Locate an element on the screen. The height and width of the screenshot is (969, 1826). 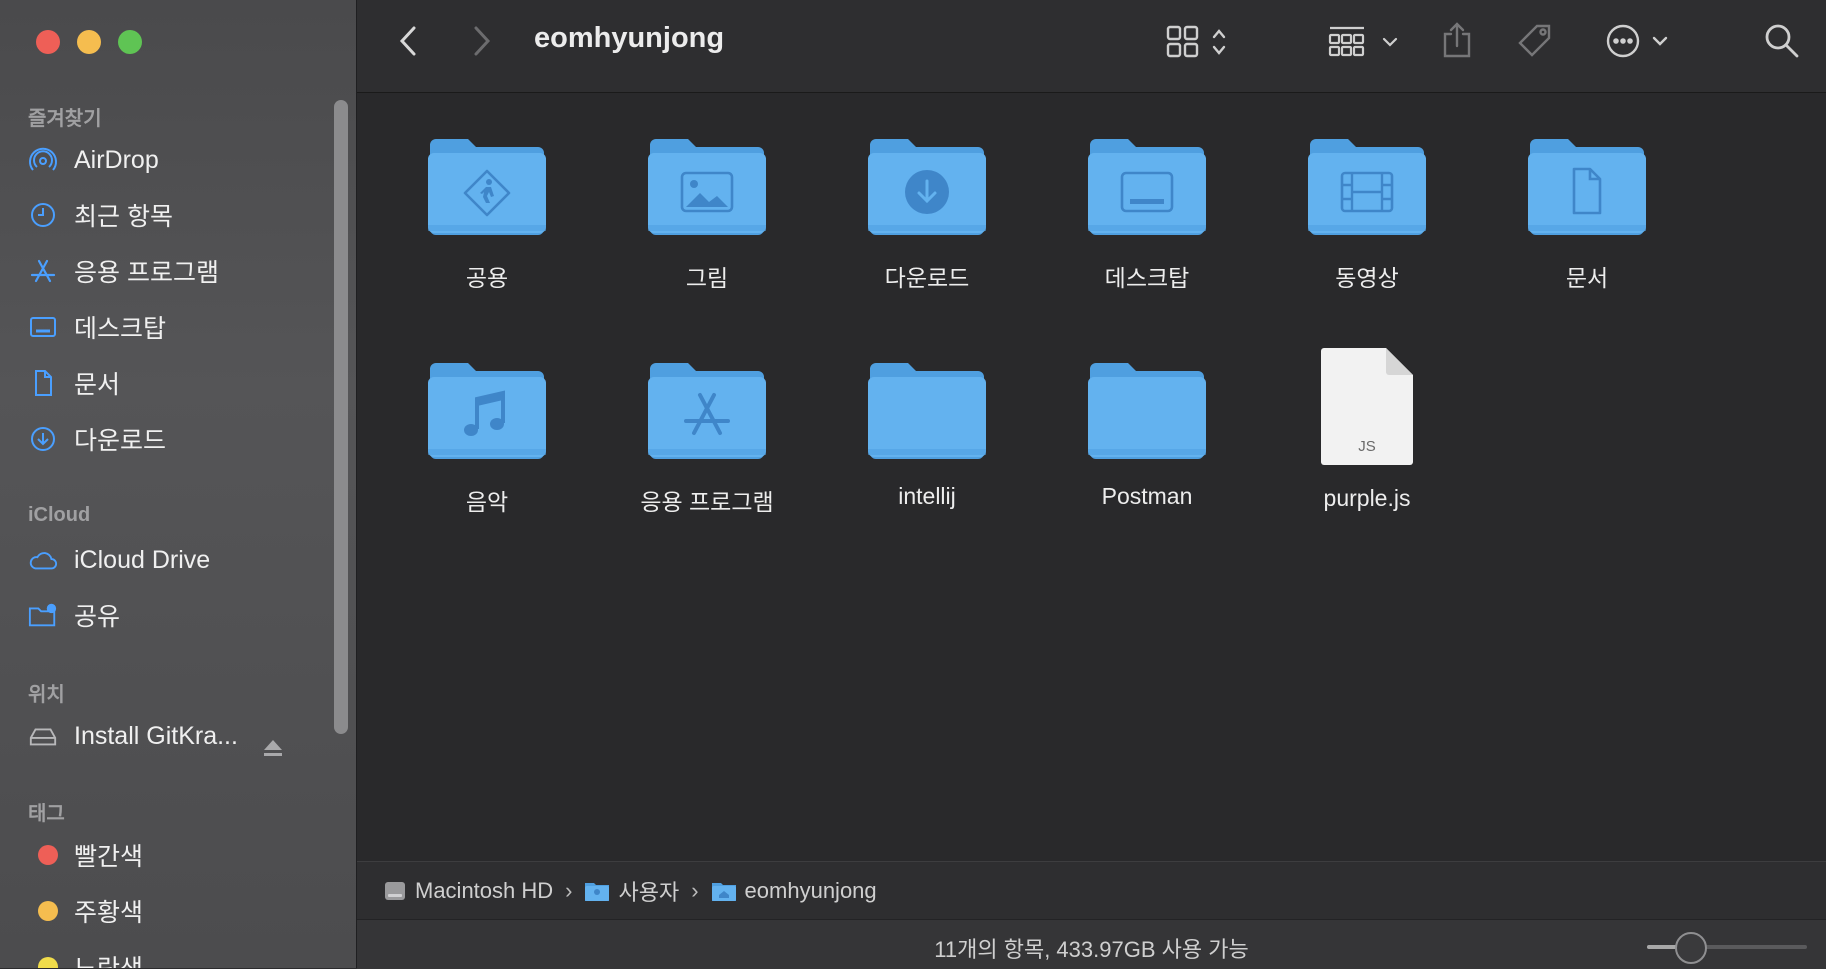
sidebar-item-tag-red: 빨간색 is located at coordinates (178, 855).